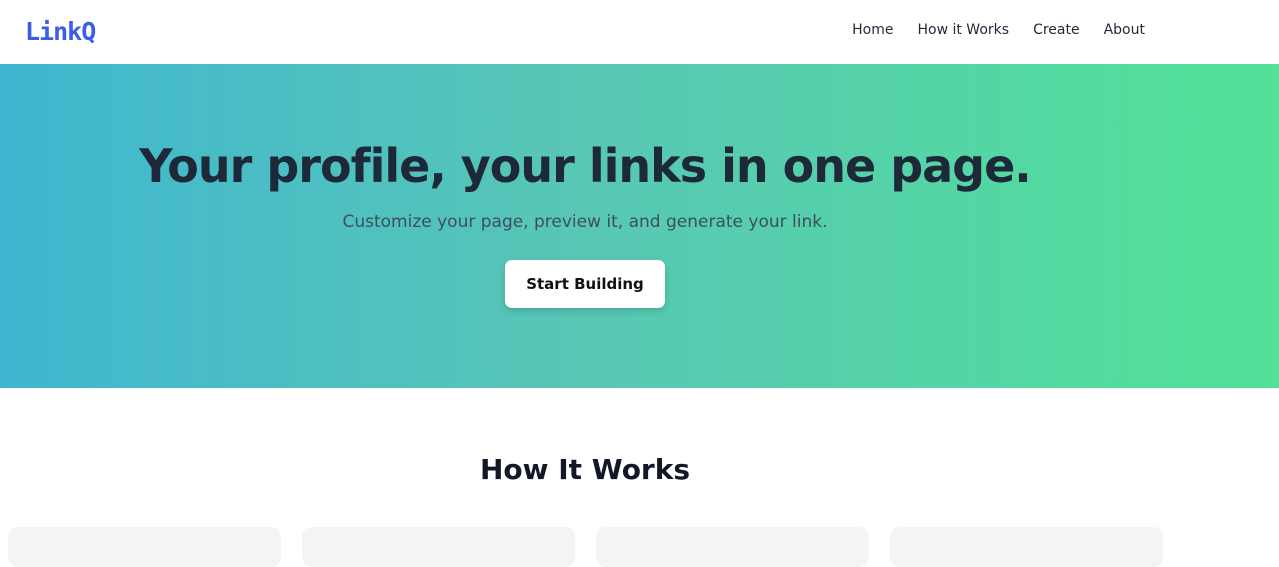 The width and height of the screenshot is (1279, 567). I want to click on how-it-works-title: How It Works, so click(585, 469).